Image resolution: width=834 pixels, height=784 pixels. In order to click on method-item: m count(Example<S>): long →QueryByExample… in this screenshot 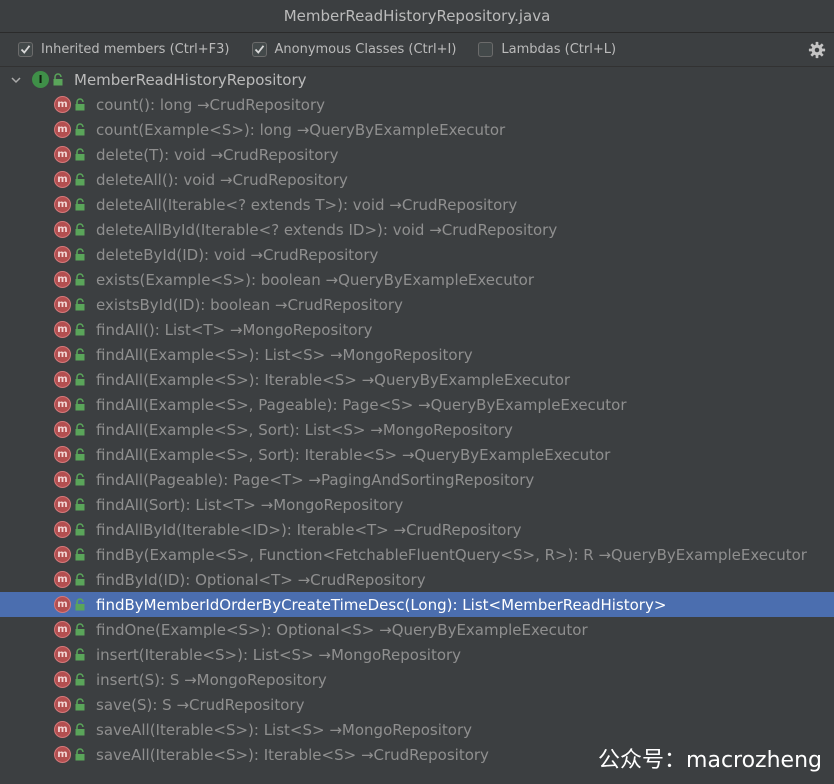, I will do `click(417, 129)`.